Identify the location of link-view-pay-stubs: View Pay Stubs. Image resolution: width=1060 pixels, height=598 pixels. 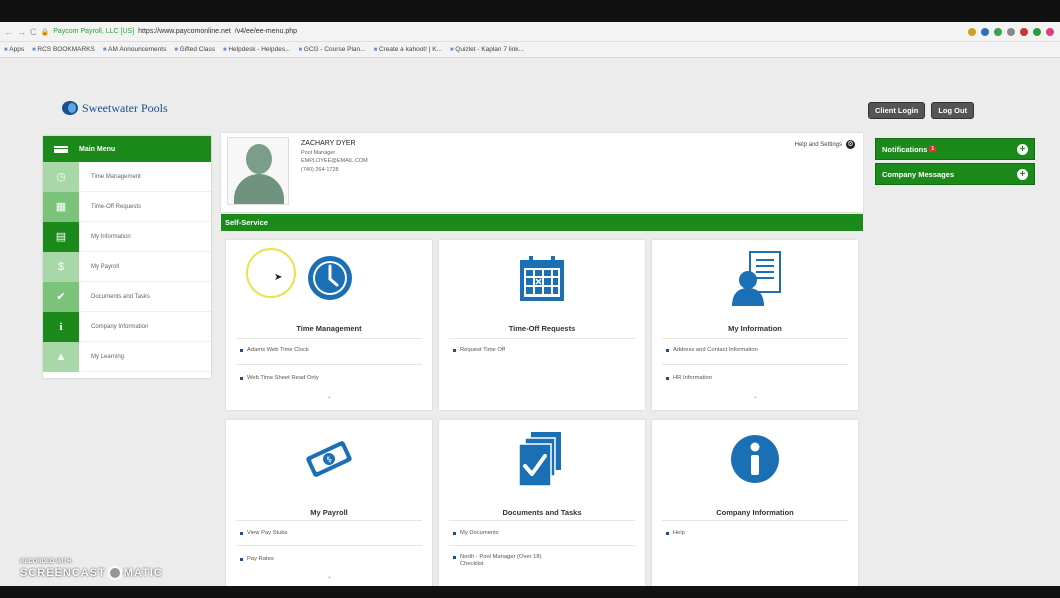
(264, 533).